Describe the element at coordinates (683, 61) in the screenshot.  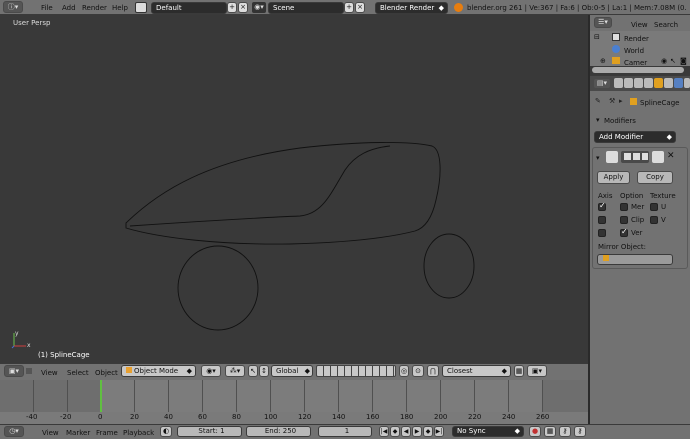
I see `render-camera-icon: ◙` at that location.